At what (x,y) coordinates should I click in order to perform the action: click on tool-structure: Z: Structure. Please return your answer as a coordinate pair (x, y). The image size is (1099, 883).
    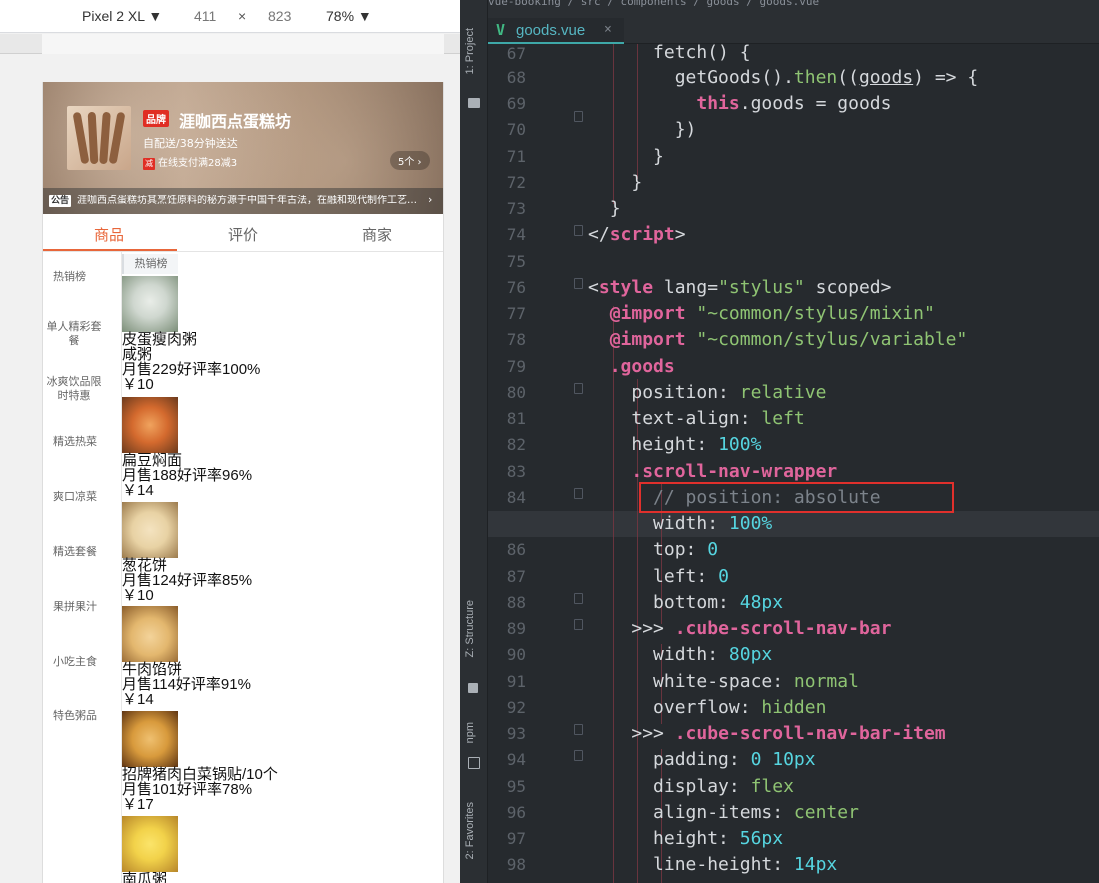
    Looking at the image, I should click on (470, 628).